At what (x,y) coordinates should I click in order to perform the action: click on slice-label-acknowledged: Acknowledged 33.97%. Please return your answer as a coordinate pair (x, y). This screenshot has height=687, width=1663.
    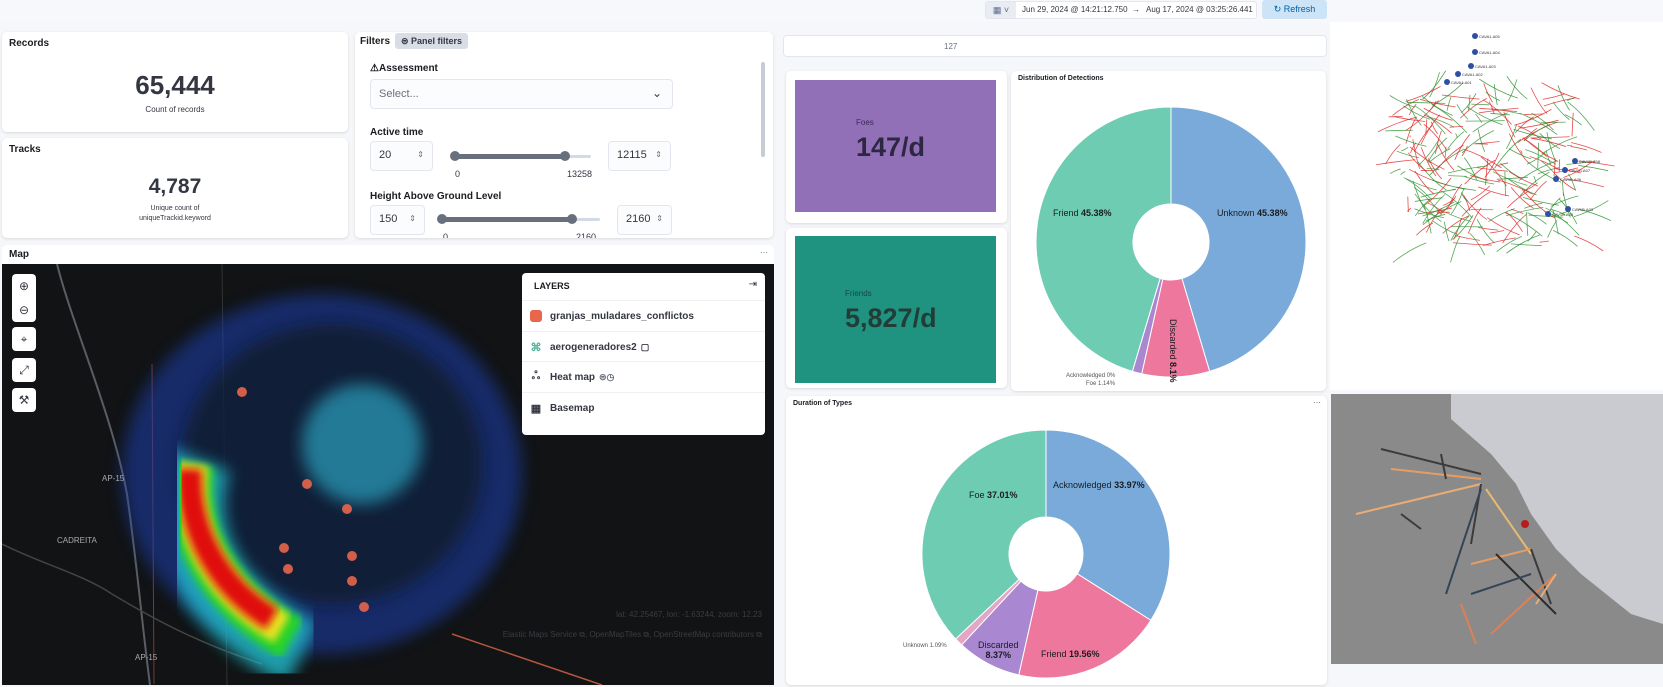
    Looking at the image, I should click on (1099, 485).